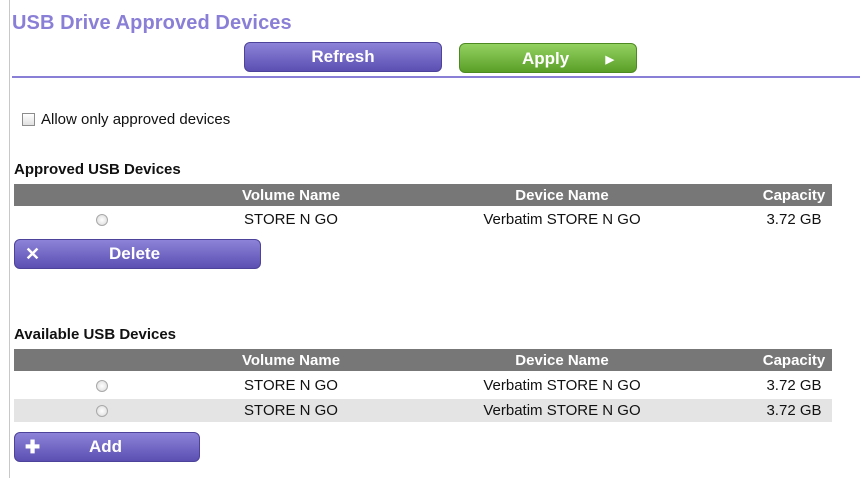 Image resolution: width=860 pixels, height=478 pixels. I want to click on header-divider, so click(436, 77).